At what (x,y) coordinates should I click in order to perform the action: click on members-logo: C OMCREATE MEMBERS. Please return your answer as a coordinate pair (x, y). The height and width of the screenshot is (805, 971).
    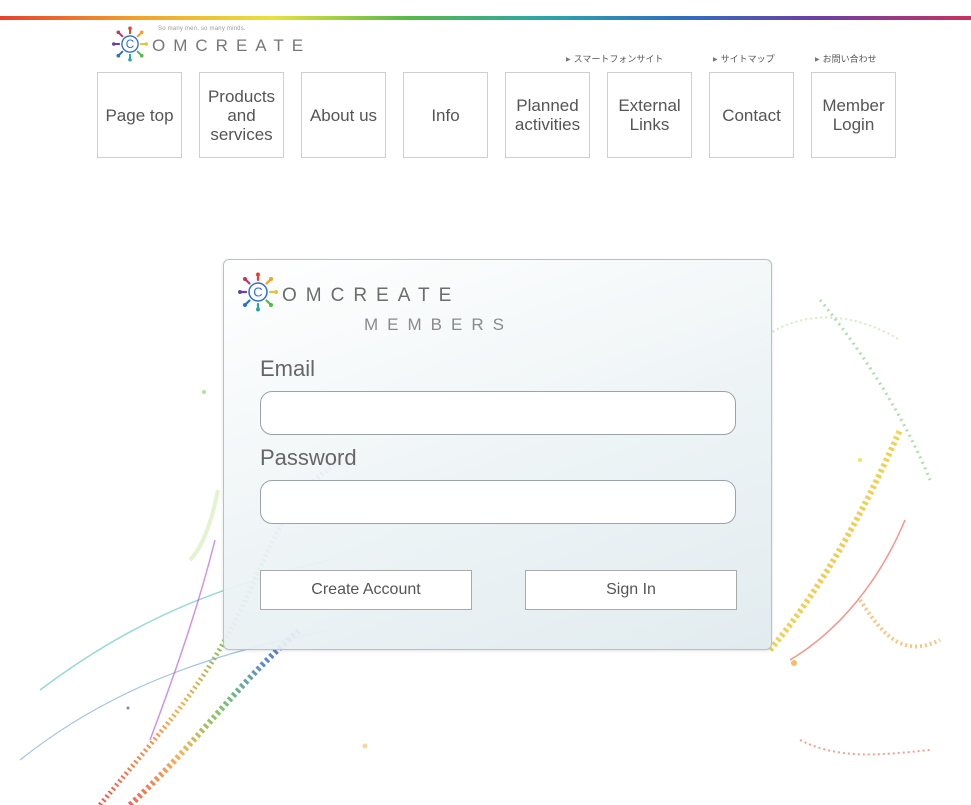
    Looking at the image, I should click on (388, 304).